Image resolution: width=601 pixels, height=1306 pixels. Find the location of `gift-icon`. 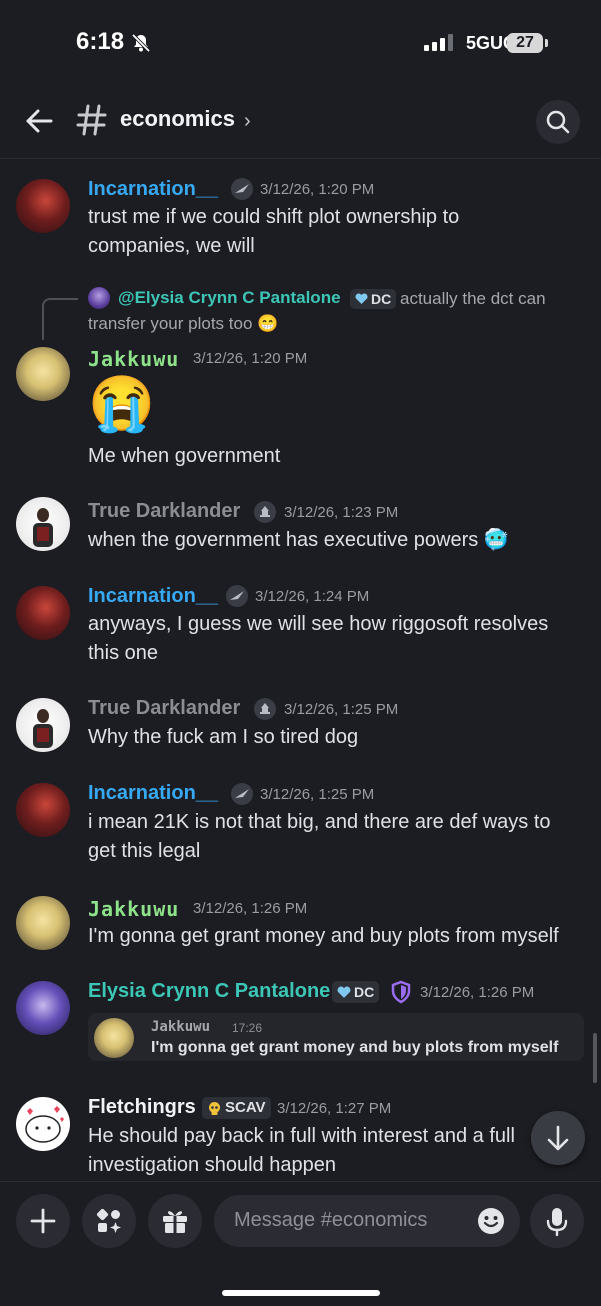

gift-icon is located at coordinates (175, 1222).